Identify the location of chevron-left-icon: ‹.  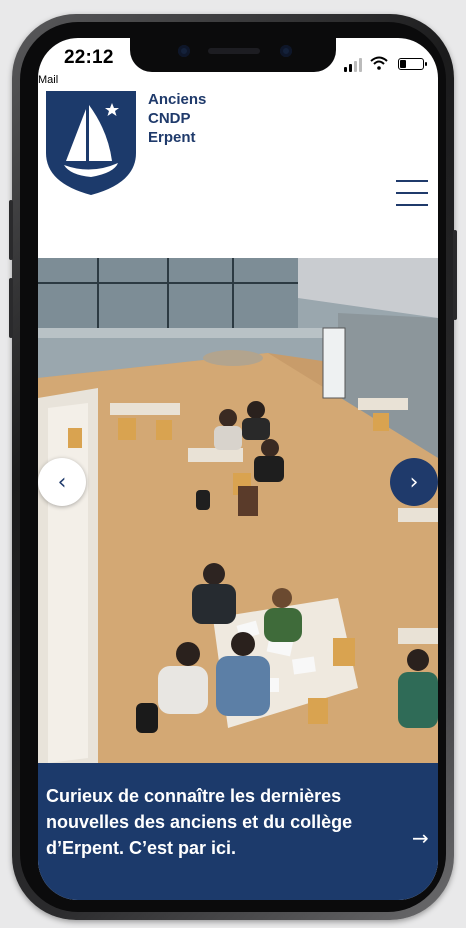
(62, 482).